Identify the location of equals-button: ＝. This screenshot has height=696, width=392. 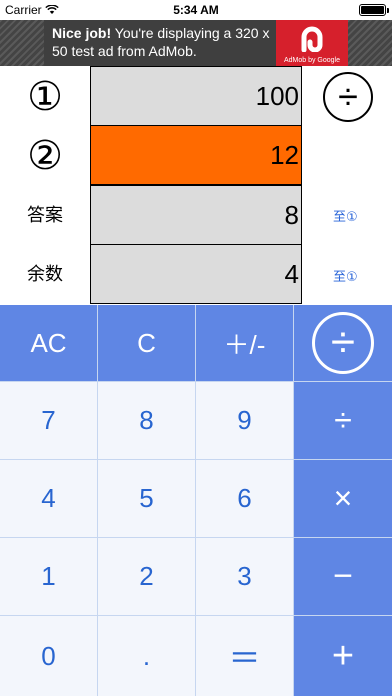
(244, 656).